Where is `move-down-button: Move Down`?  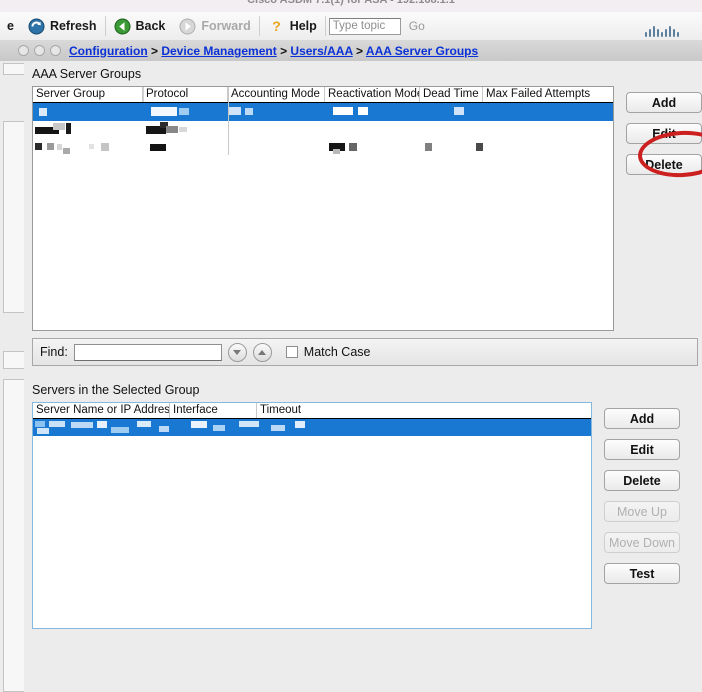 move-down-button: Move Down is located at coordinates (642, 542).